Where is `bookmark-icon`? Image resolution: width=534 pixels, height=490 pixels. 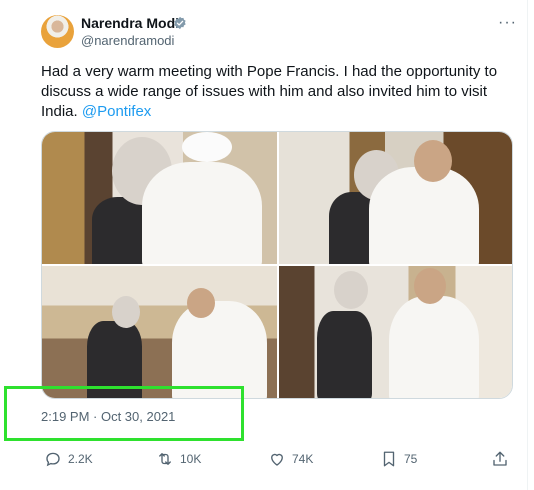 bookmark-icon is located at coordinates (389, 459).